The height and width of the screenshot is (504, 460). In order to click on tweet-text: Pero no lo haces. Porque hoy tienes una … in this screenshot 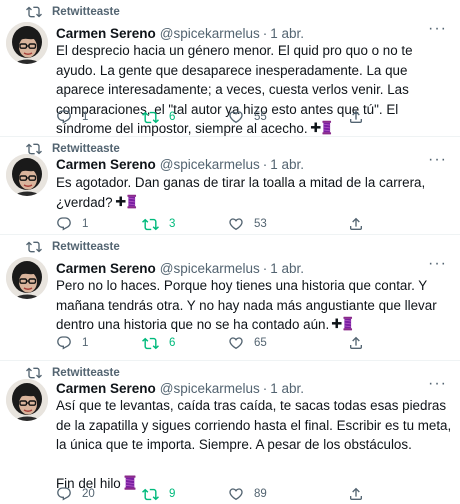, I will do `click(246, 305)`.